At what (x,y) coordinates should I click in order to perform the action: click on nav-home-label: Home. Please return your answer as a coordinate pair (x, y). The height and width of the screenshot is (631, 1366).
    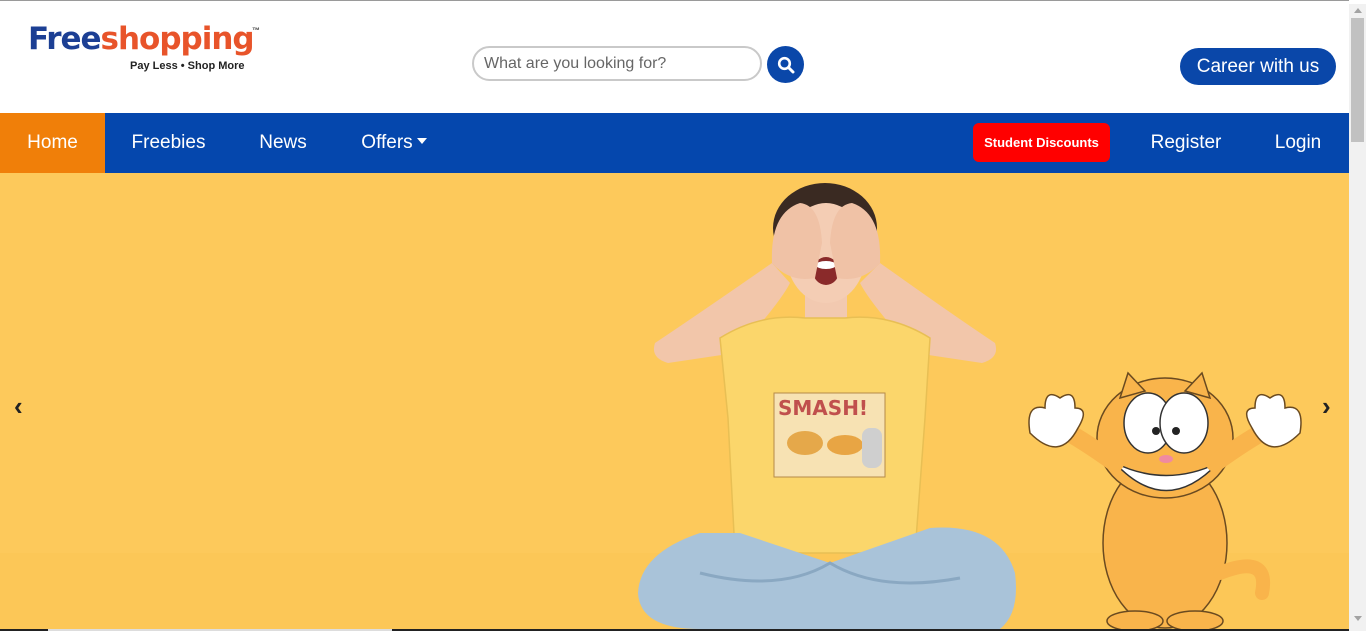
    Looking at the image, I should click on (52, 142).